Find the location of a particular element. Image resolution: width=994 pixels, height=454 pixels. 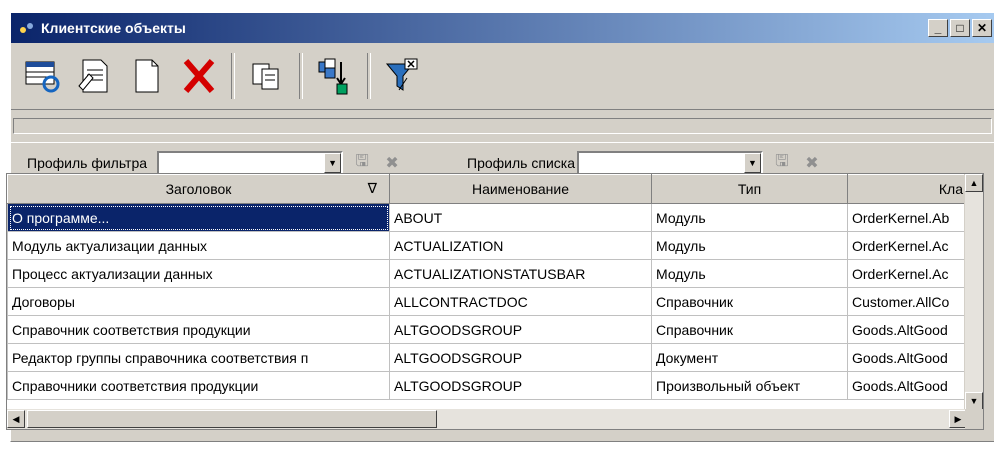

toolbar is located at coordinates (502, 76).